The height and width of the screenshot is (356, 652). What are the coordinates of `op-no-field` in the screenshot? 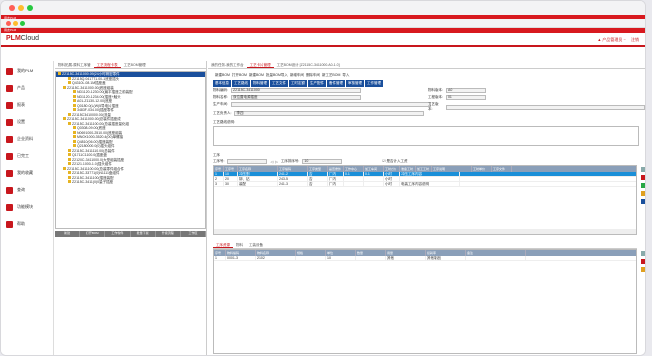 It's located at (247, 161).